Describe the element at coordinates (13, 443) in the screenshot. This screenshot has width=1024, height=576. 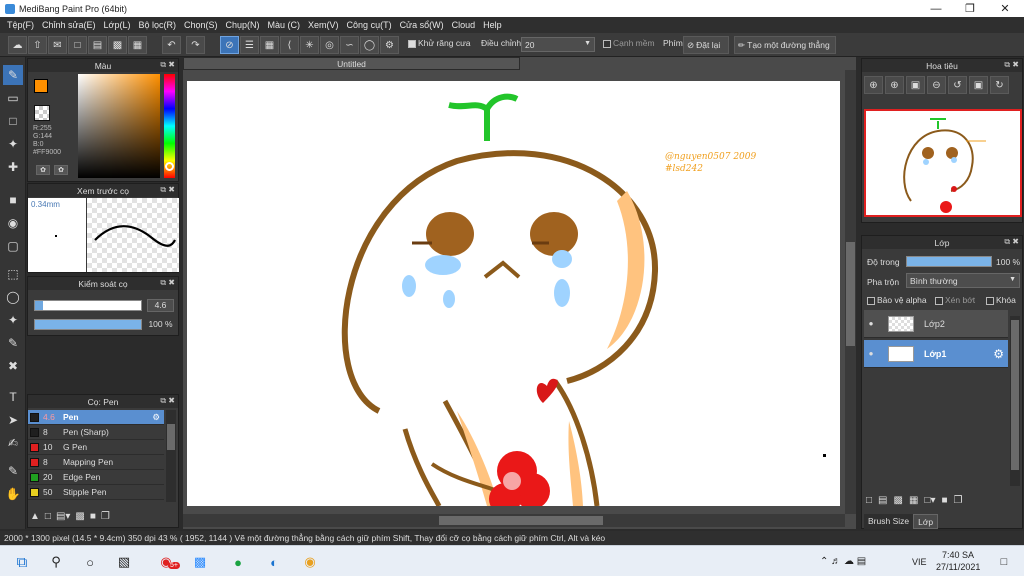
I see `eyedropper-icon: ✍` at that location.